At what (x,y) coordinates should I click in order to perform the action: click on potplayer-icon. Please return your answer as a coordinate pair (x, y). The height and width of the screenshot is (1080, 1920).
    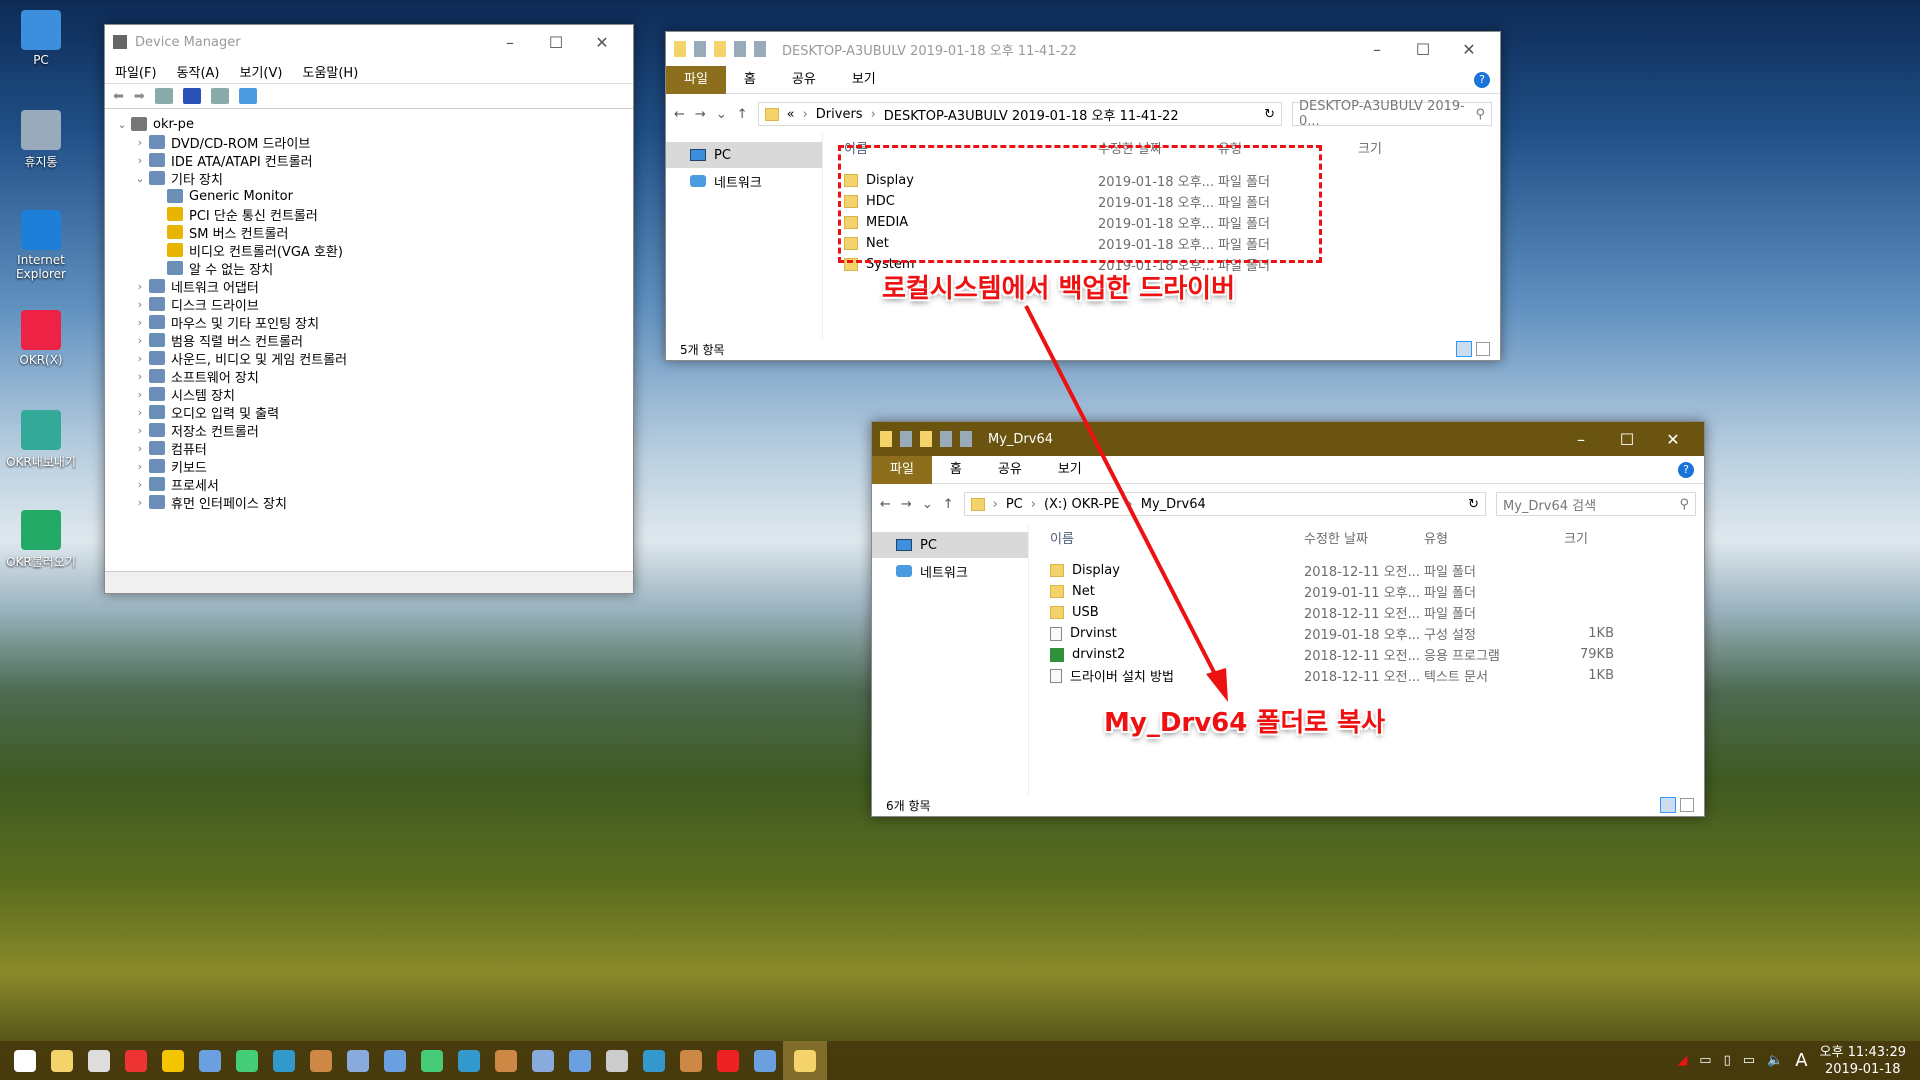
    Looking at the image, I should click on (172, 1060).